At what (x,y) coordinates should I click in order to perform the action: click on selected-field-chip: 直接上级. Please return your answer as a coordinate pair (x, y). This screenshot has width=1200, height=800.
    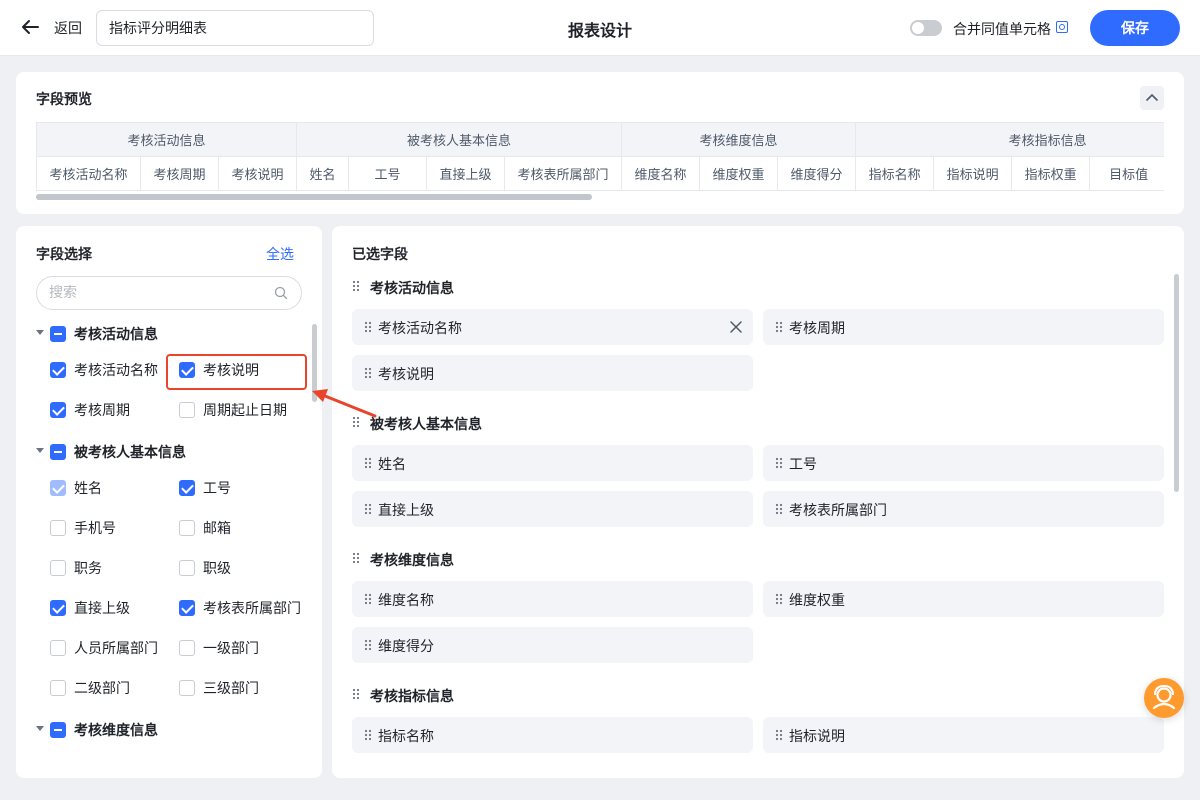
    Looking at the image, I should click on (552, 509).